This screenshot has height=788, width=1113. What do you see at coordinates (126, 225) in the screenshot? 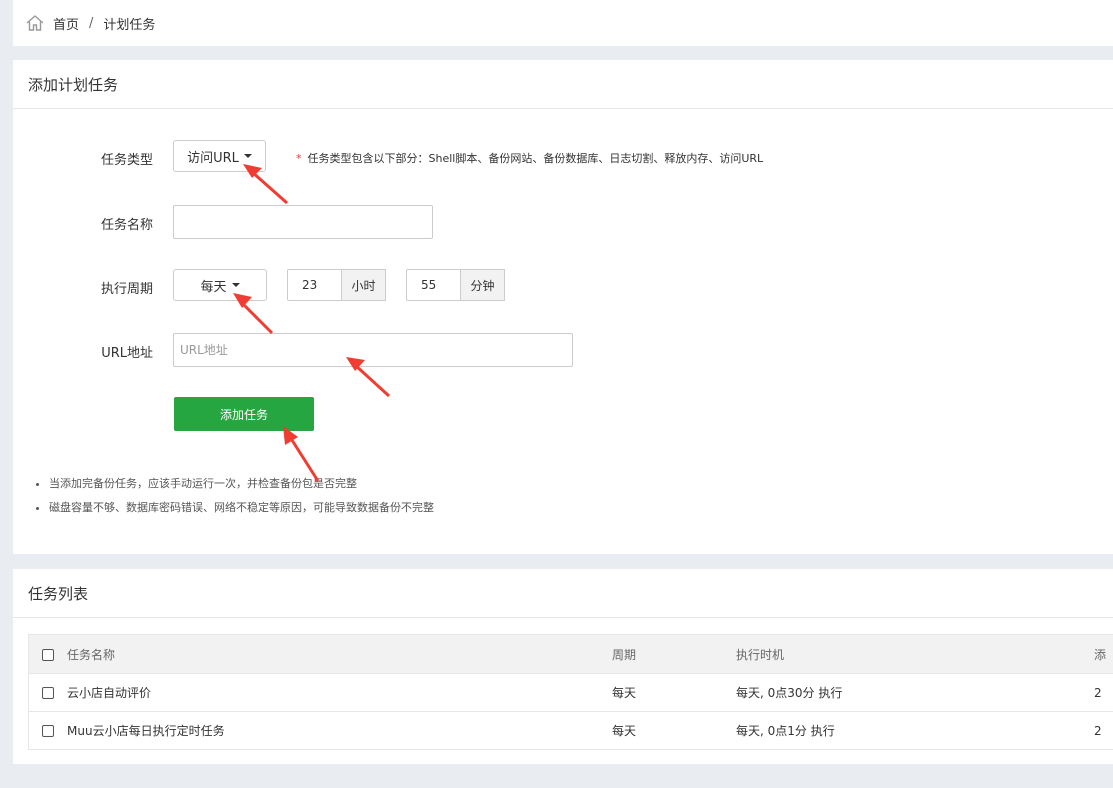
I see `task-name-label: 任务名称` at bounding box center [126, 225].